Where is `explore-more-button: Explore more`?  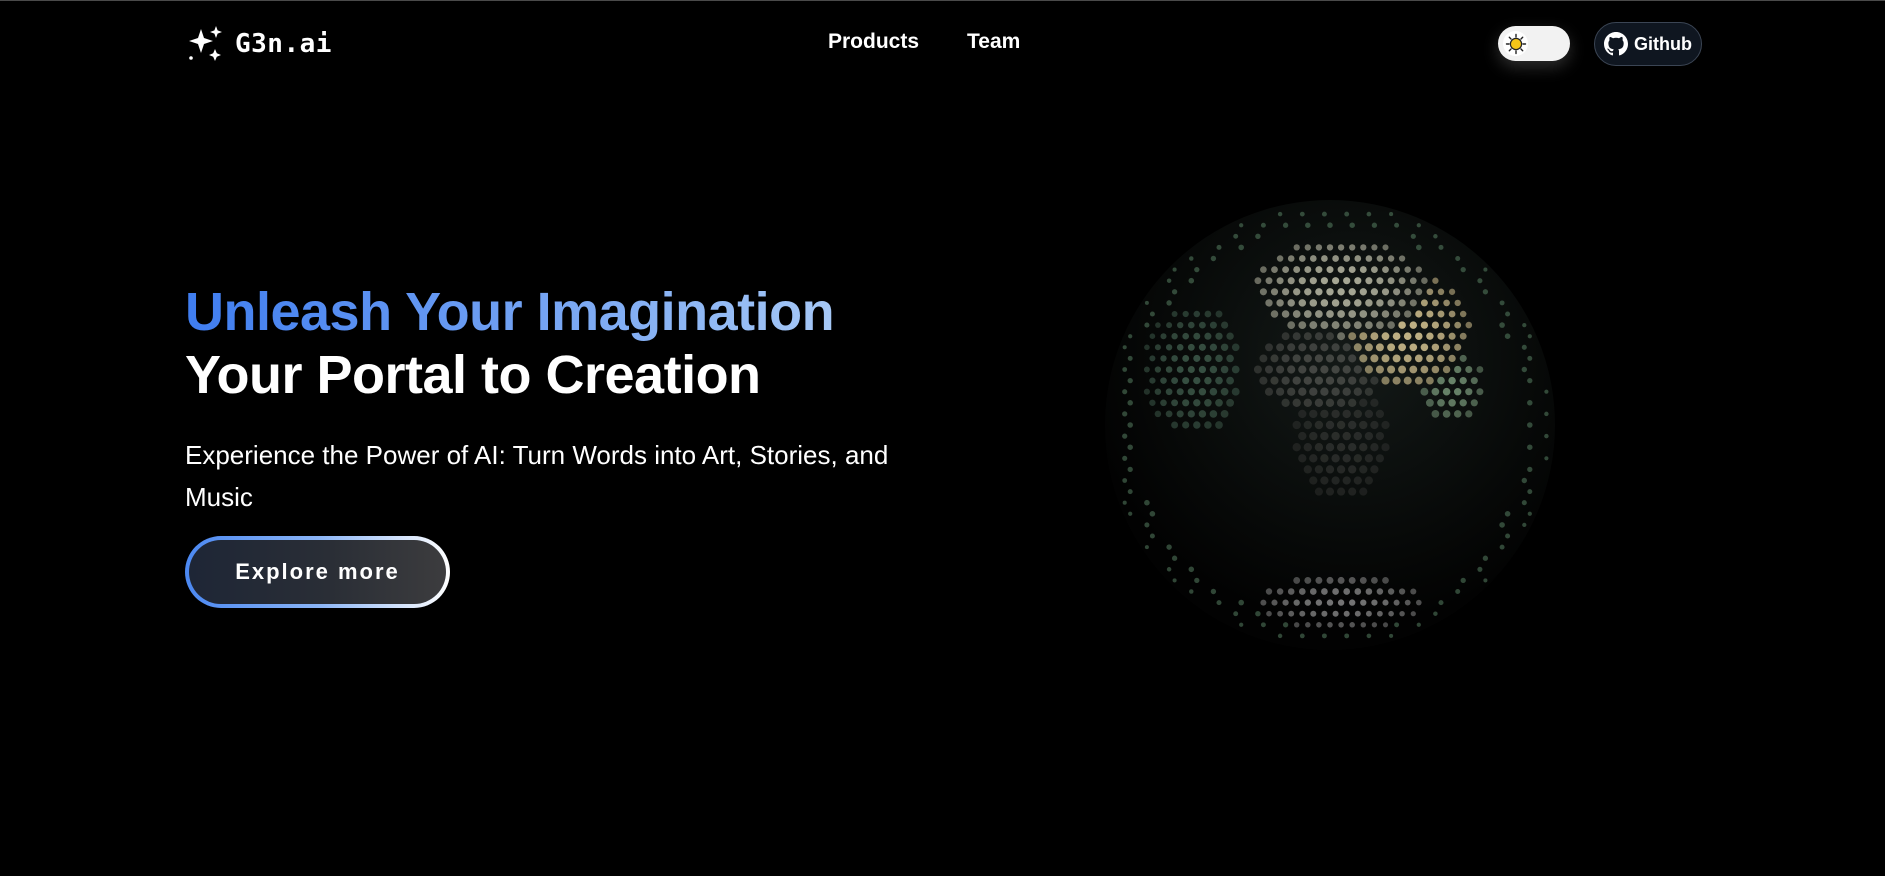 explore-more-button: Explore more is located at coordinates (317, 572).